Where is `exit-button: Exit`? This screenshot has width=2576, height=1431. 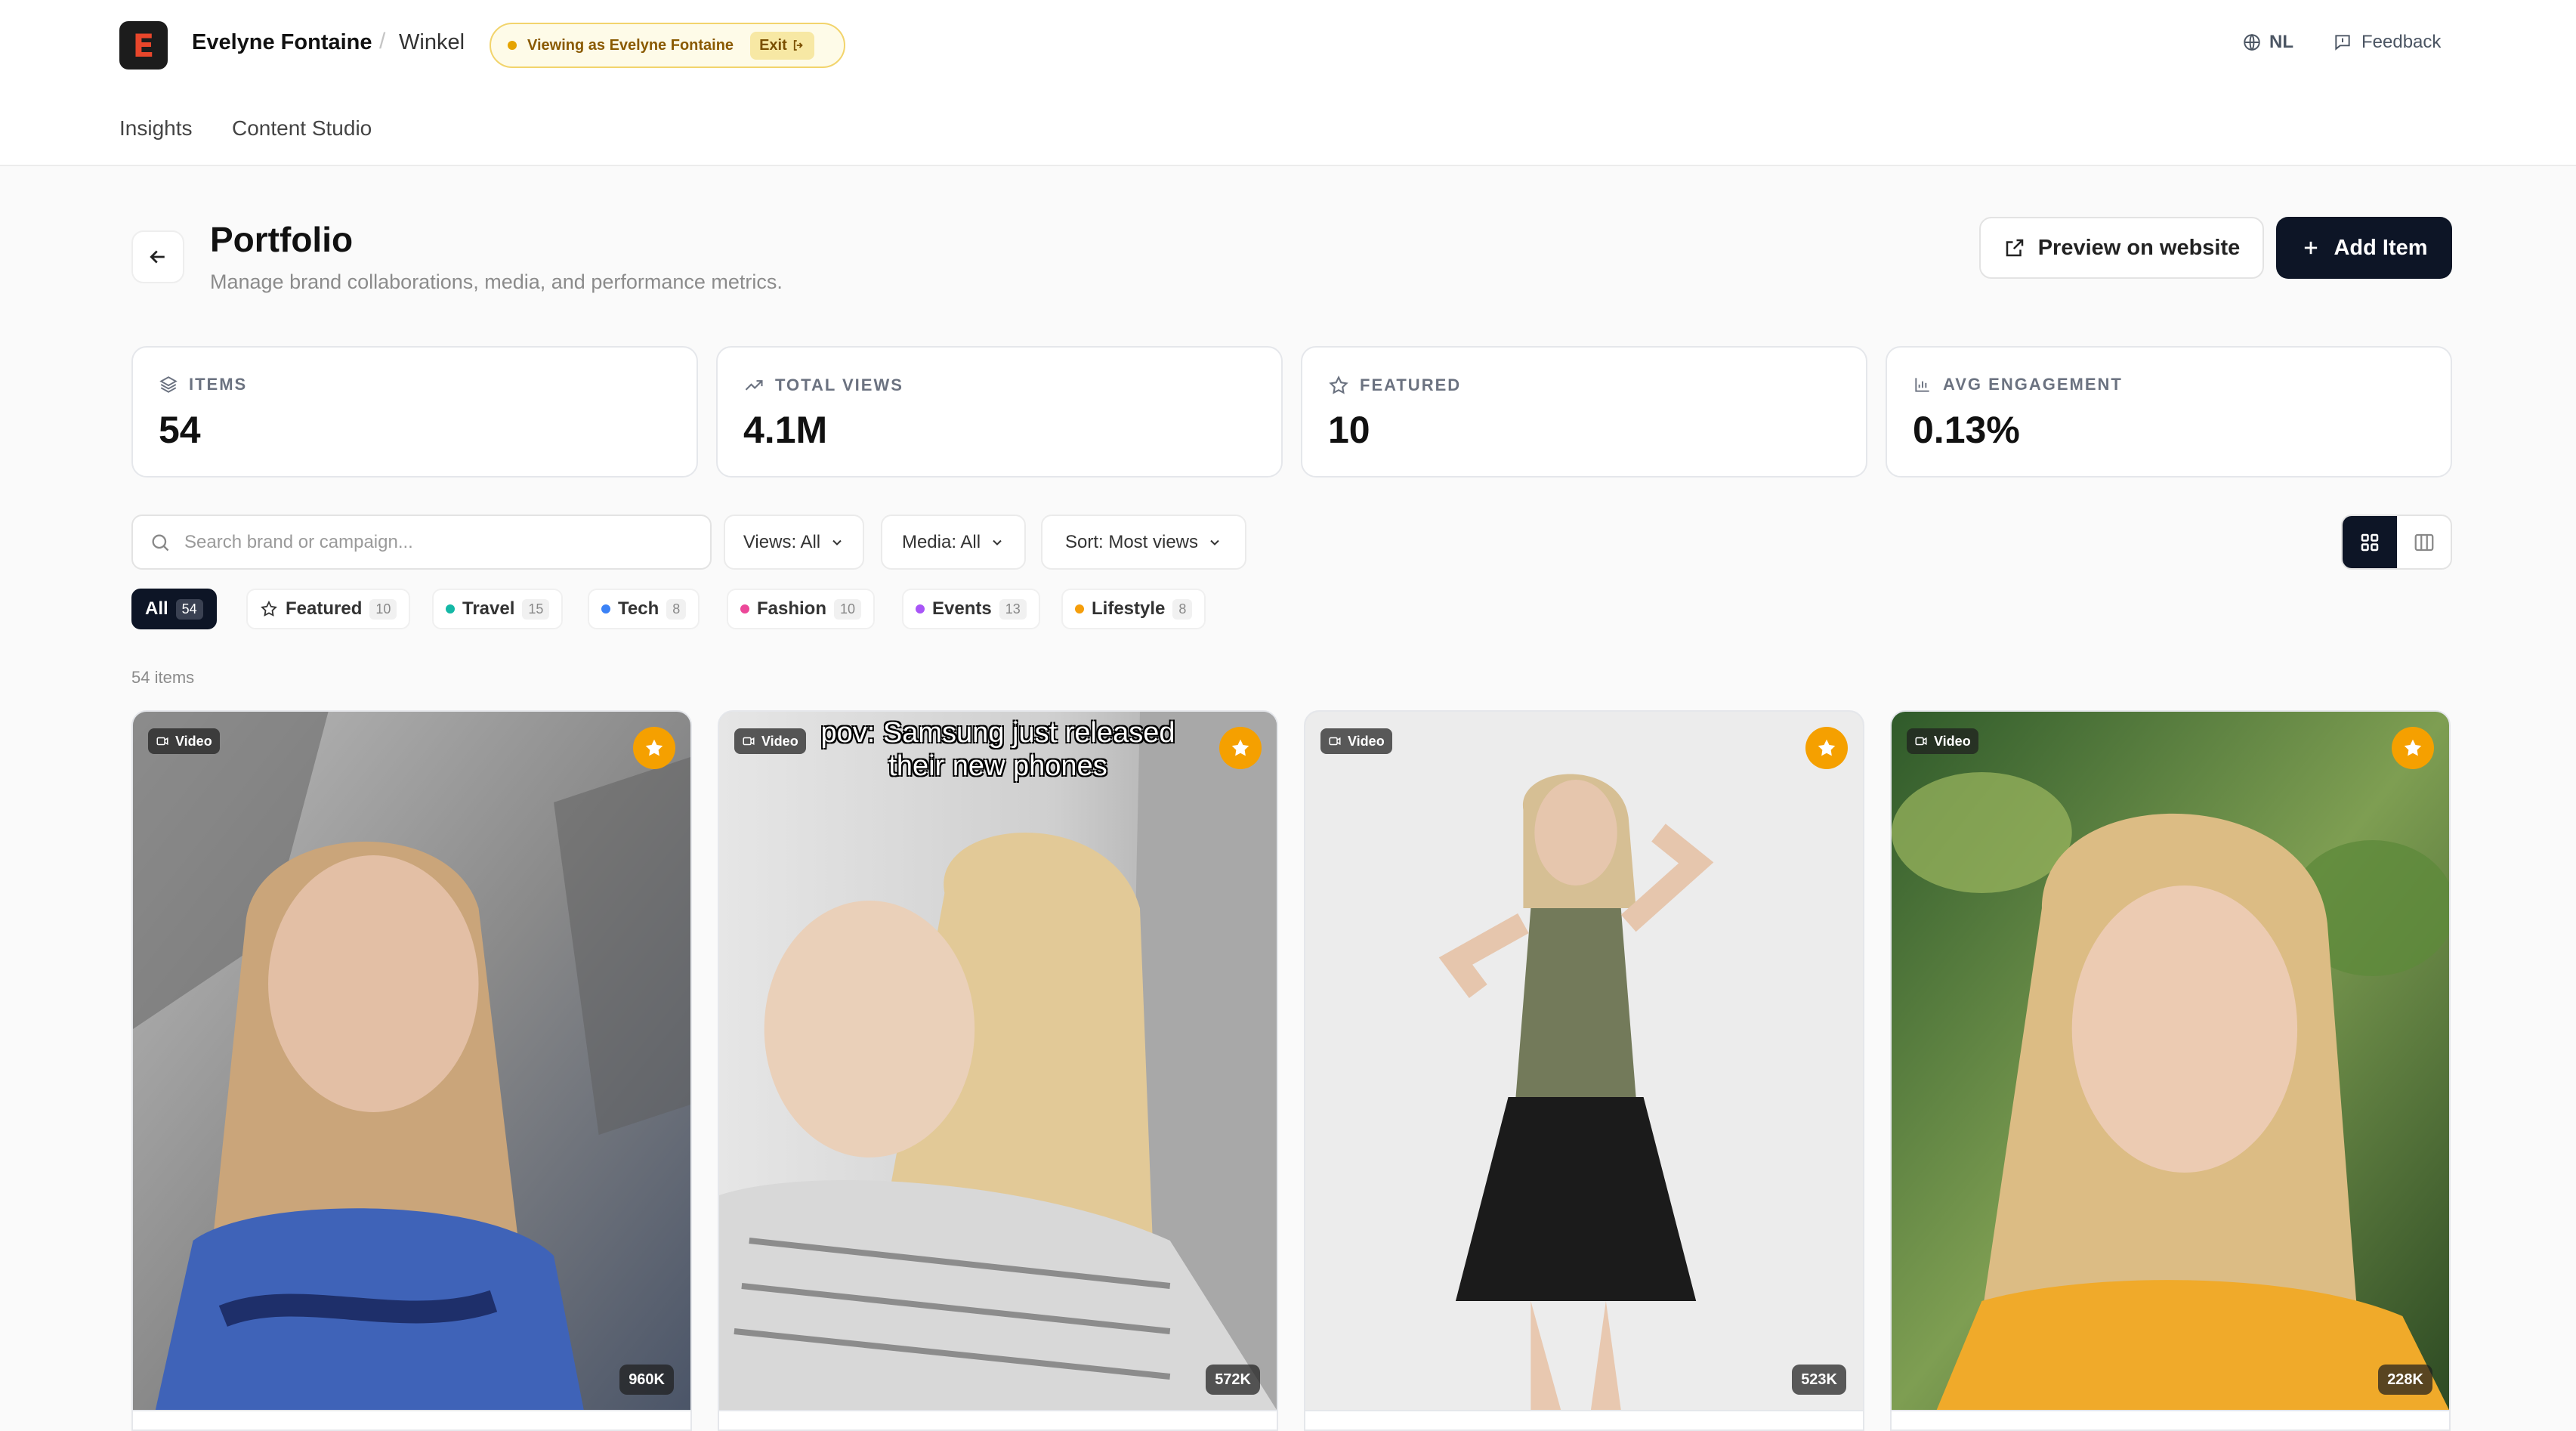 exit-button: Exit is located at coordinates (782, 45).